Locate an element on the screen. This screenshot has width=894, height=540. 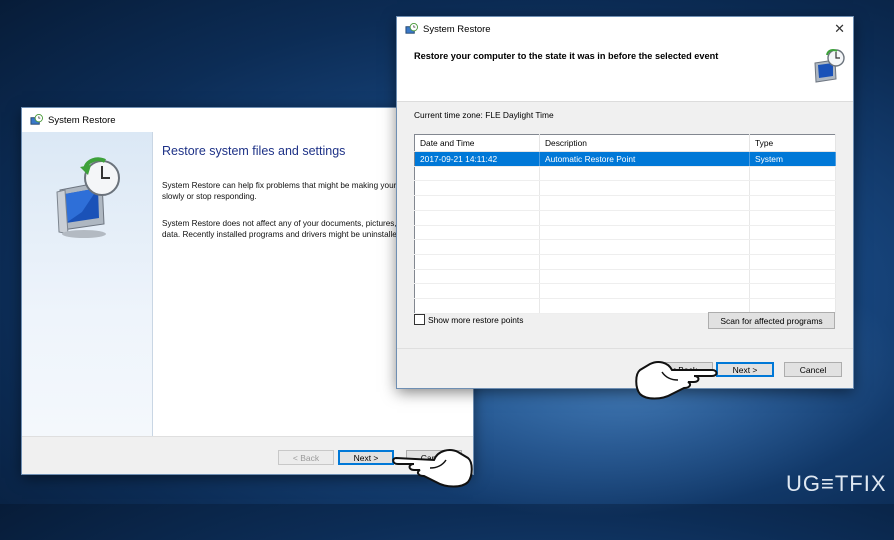
close-icon: ✕ is located at coordinates (839, 28).